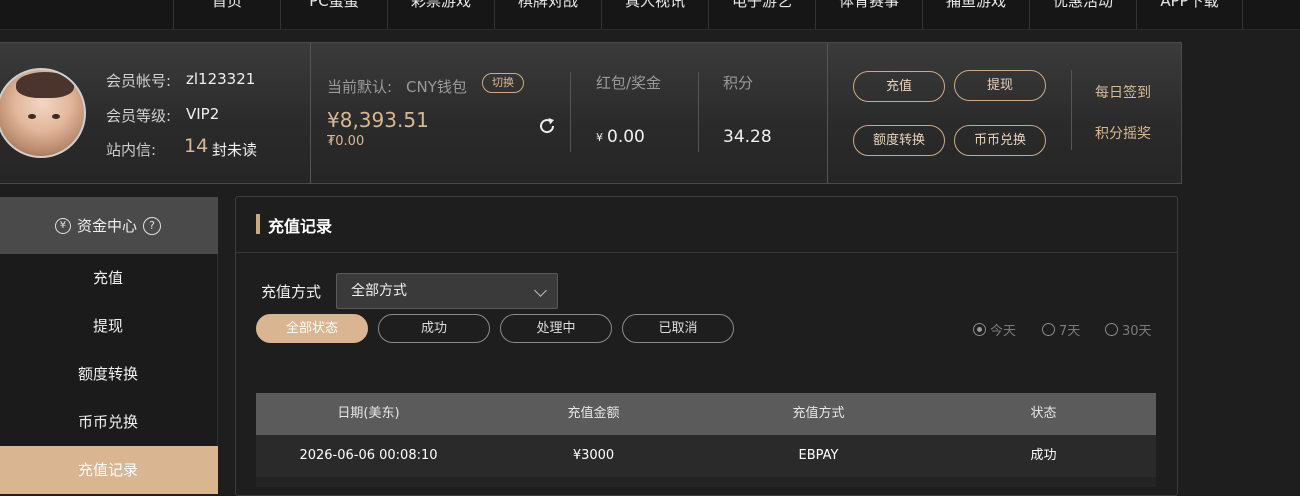 Image resolution: width=1300 pixels, height=496 pixels. Describe the element at coordinates (62, 225) in the screenshot. I see `yen-icon: ¥` at that location.